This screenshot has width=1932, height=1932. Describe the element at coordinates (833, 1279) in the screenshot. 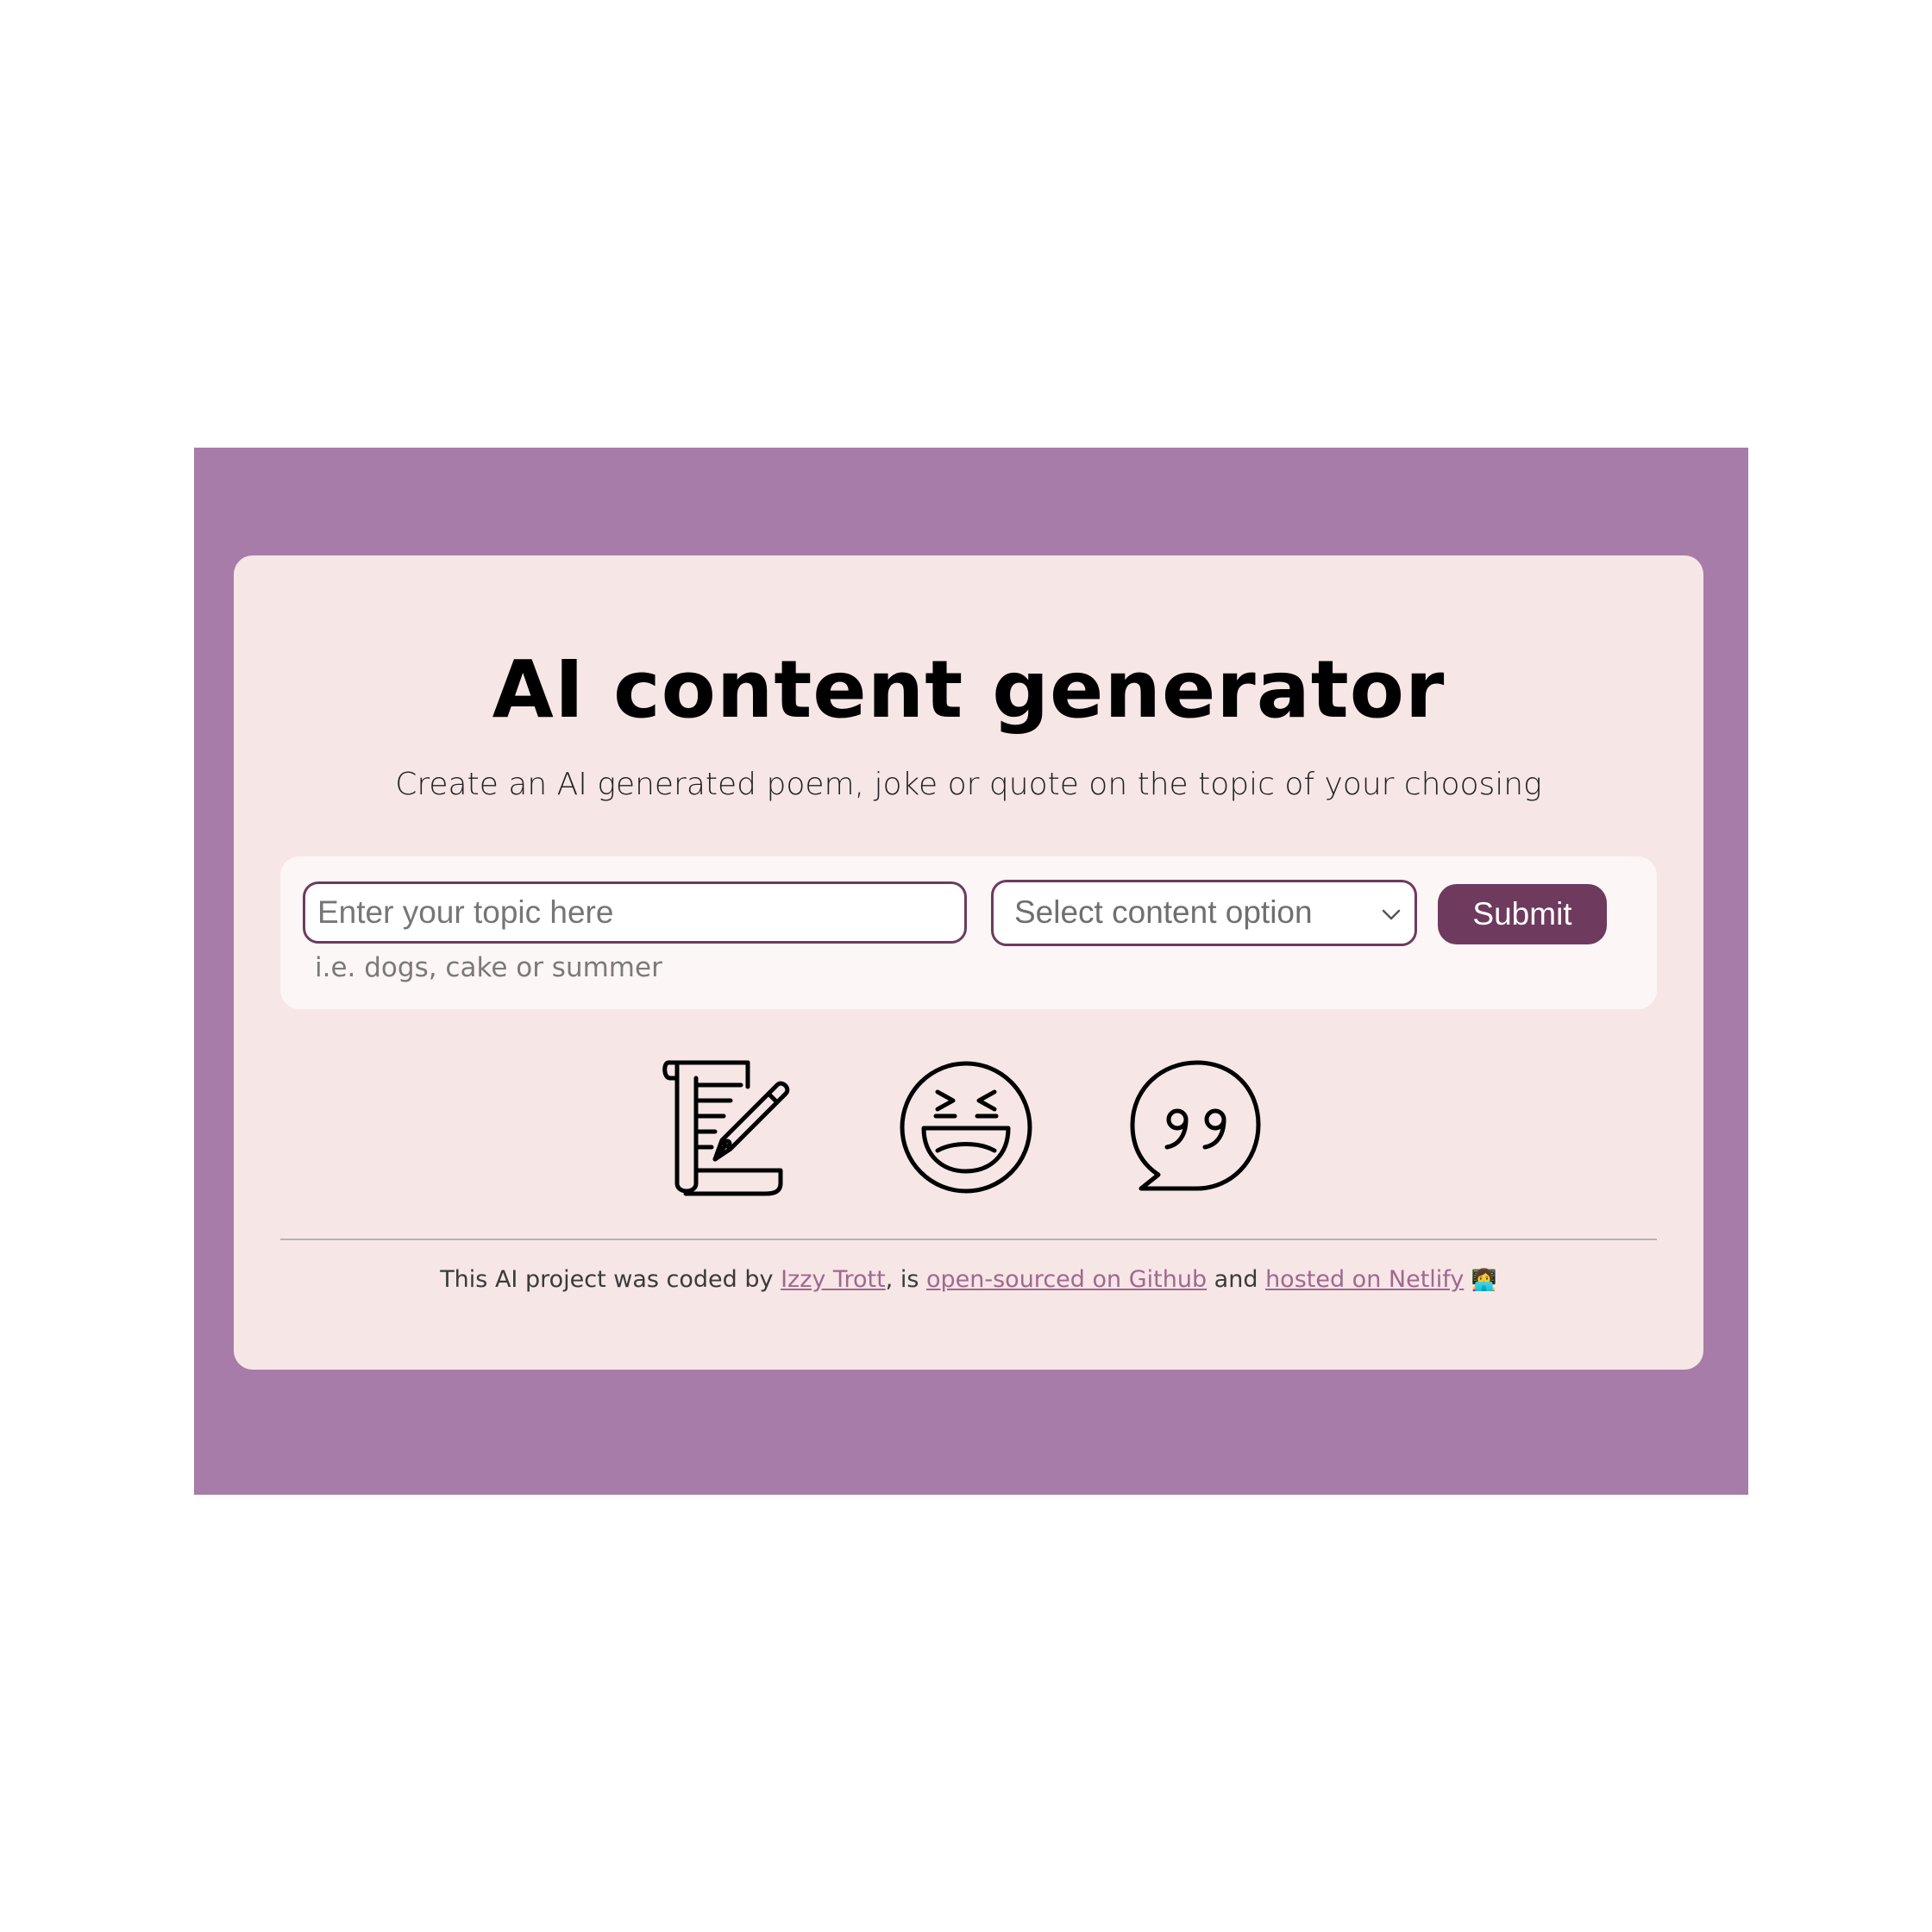

I see `author-link: Izzy Trott` at that location.